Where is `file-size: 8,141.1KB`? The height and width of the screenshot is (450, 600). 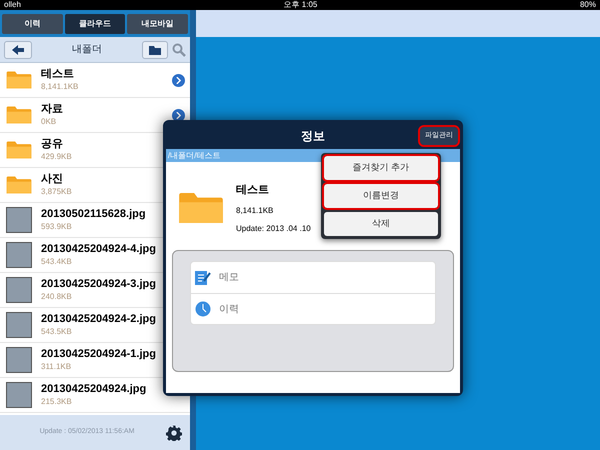 file-size: 8,141.1KB is located at coordinates (60, 87).